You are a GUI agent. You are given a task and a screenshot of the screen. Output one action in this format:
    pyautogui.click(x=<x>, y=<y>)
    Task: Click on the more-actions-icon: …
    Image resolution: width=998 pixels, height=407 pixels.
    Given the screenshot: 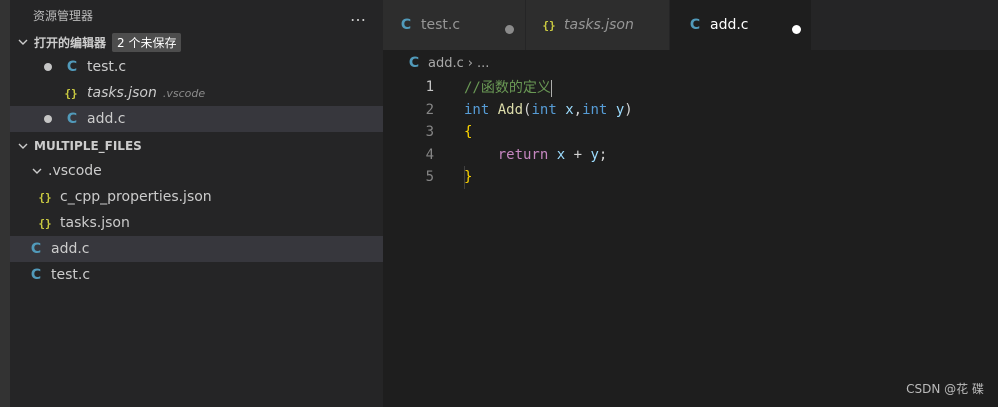 What is the action you would take?
    pyautogui.click(x=358, y=15)
    